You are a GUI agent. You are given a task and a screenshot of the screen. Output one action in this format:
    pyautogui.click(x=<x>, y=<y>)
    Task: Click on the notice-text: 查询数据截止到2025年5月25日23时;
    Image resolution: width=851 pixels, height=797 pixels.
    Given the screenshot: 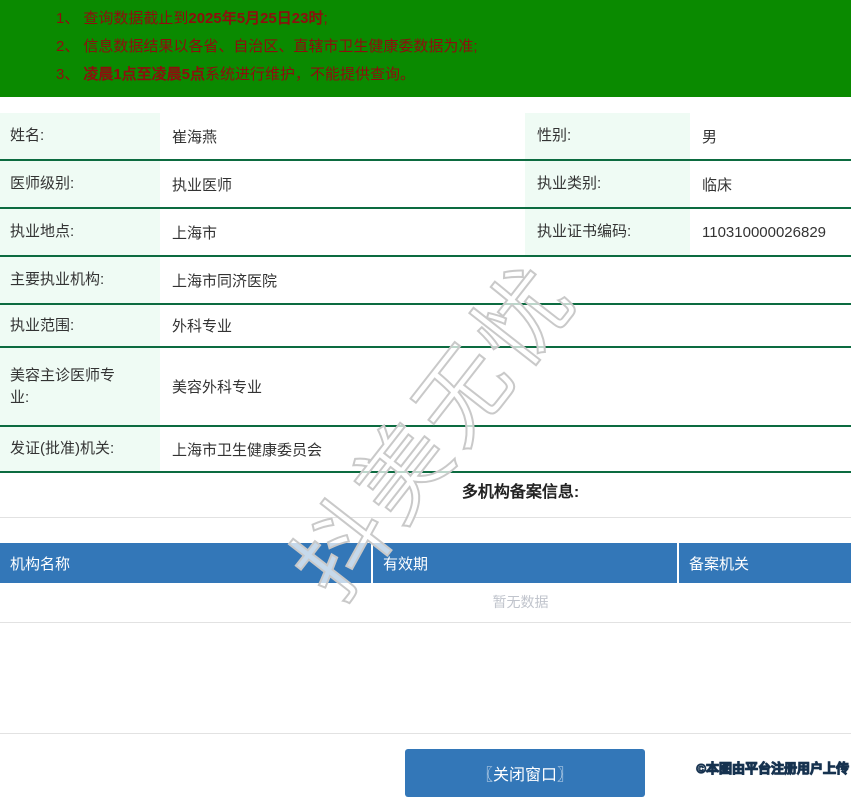 What is the action you would take?
    pyautogui.click(x=205, y=18)
    